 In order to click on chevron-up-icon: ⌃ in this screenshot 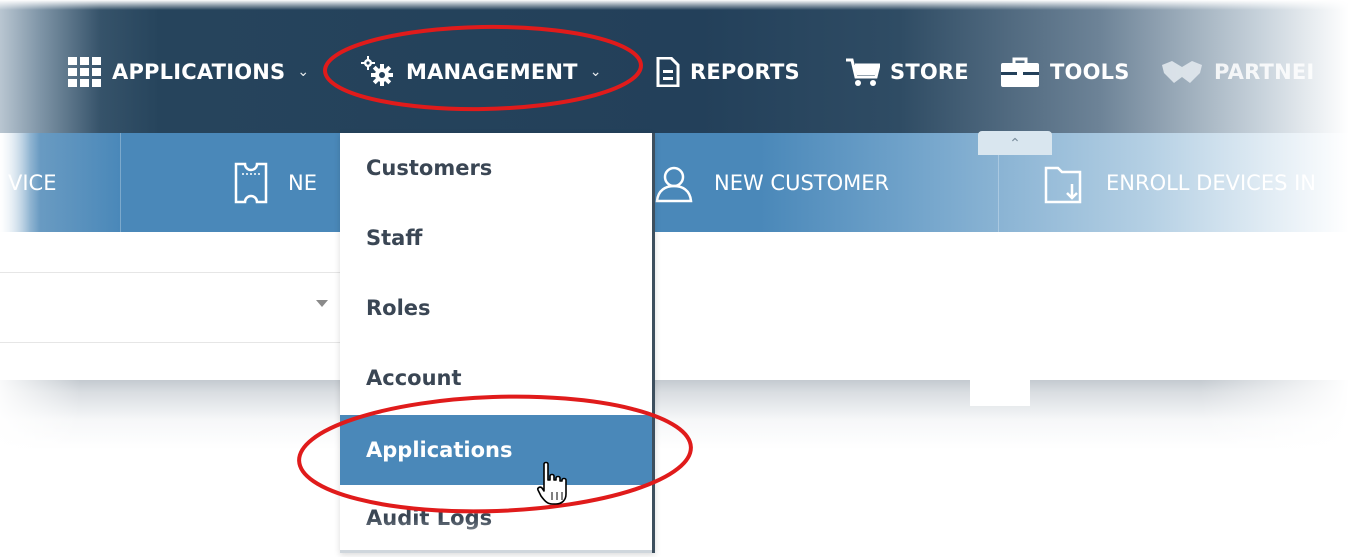, I will do `click(1015, 142)`.